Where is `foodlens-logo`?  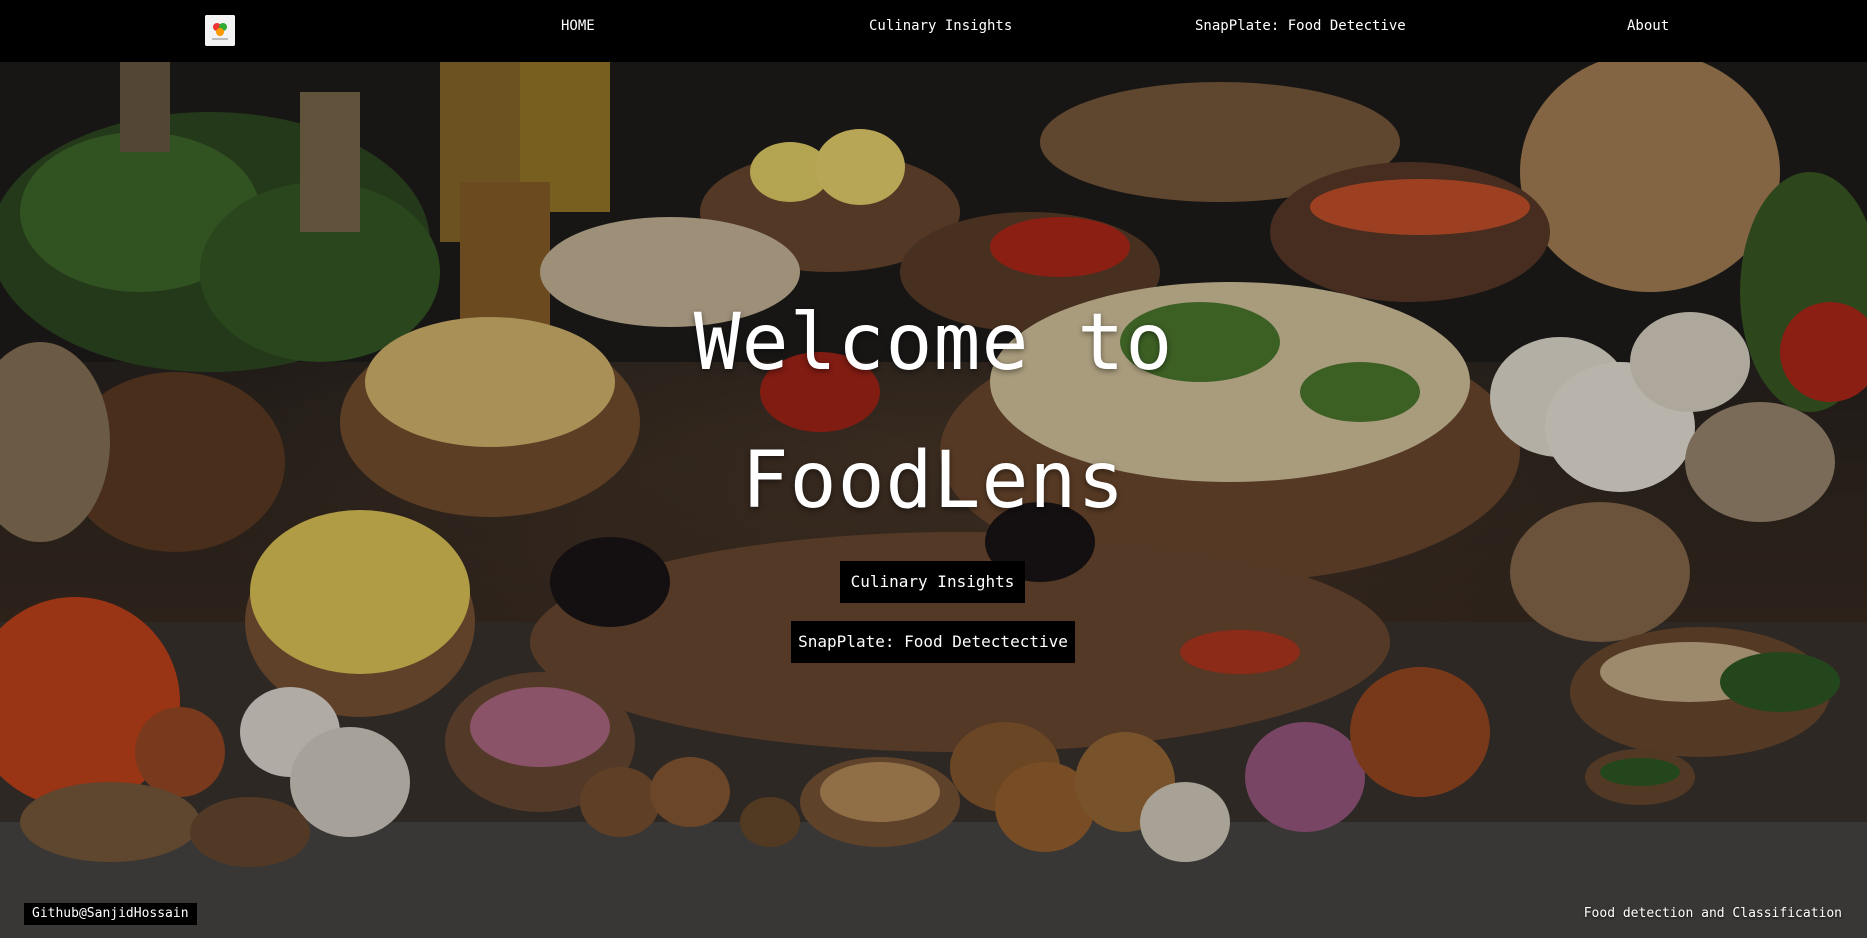 foodlens-logo is located at coordinates (220, 30).